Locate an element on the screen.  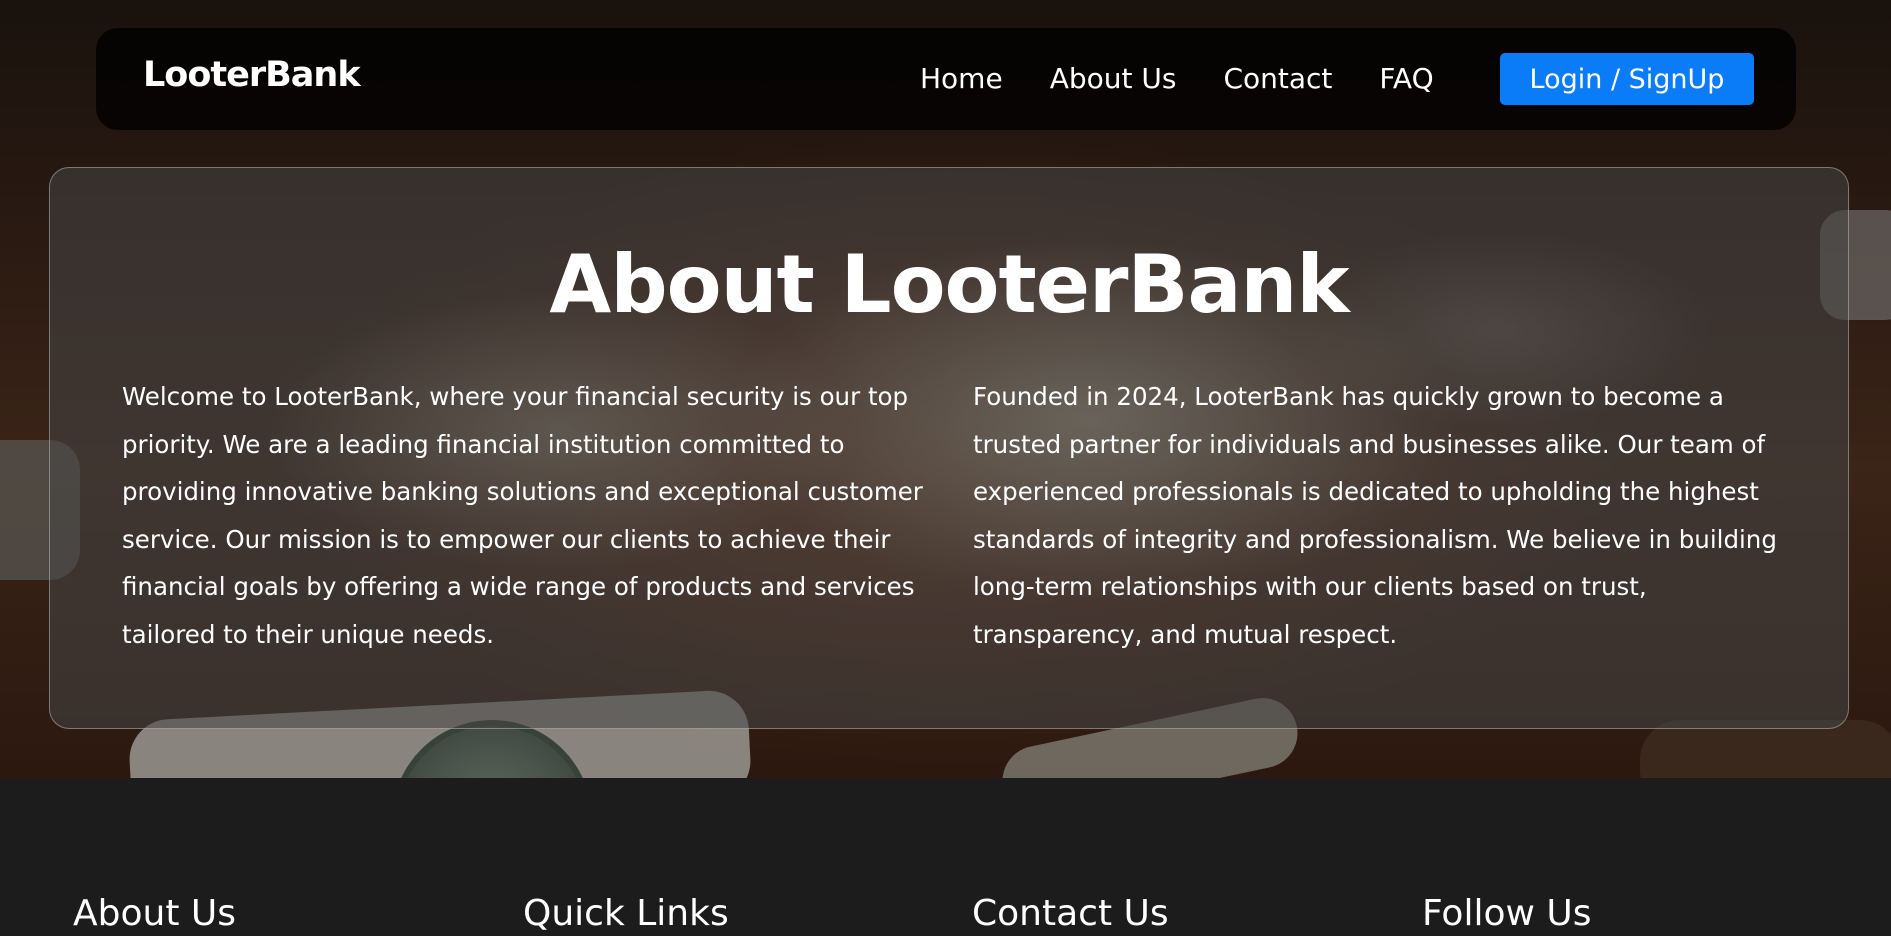
footer-heading-contact-us: Contact Us is located at coordinates (1070, 913).